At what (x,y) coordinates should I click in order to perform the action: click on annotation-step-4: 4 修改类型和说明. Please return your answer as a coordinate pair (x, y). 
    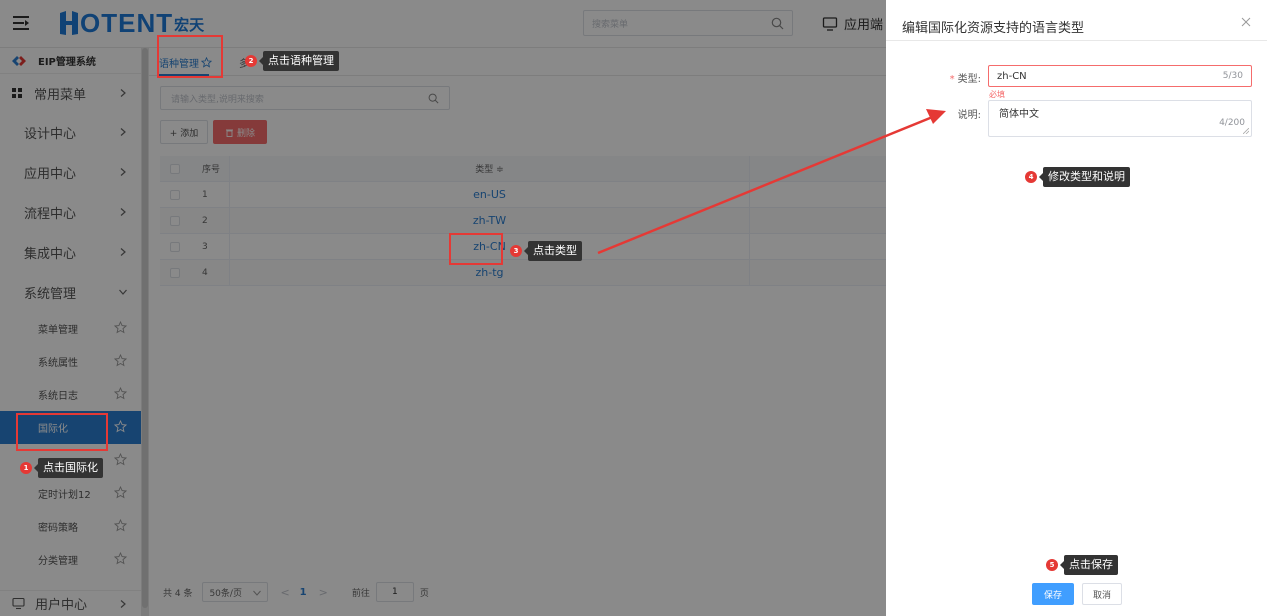
    Looking at the image, I should click on (1077, 177).